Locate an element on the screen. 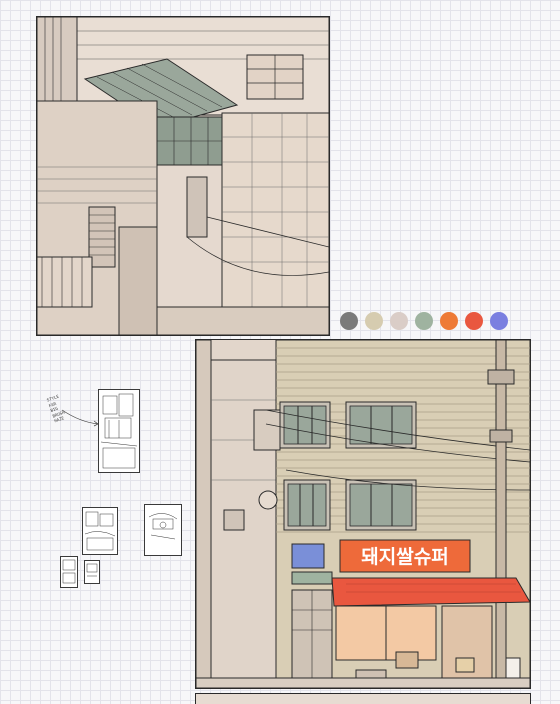 The image size is (560, 704). thumbnail-sketch-small-a is located at coordinates (69, 572).